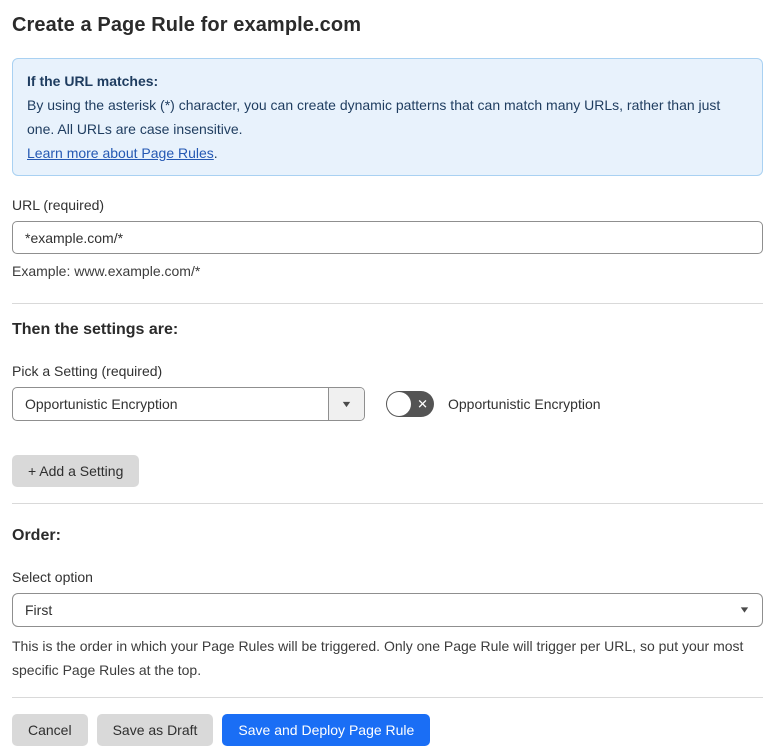  I want to click on settings-section-heading: Then the settings are:, so click(95, 329).